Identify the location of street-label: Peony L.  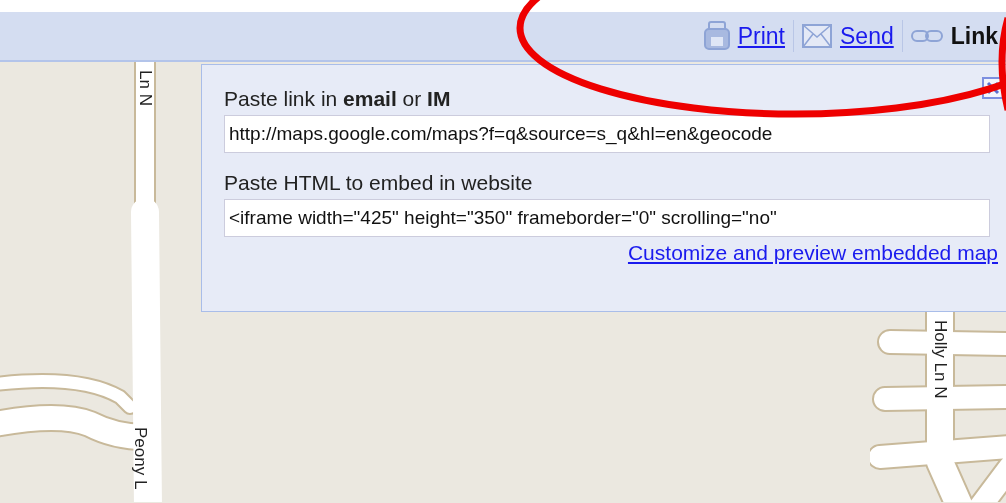
(140, 458).